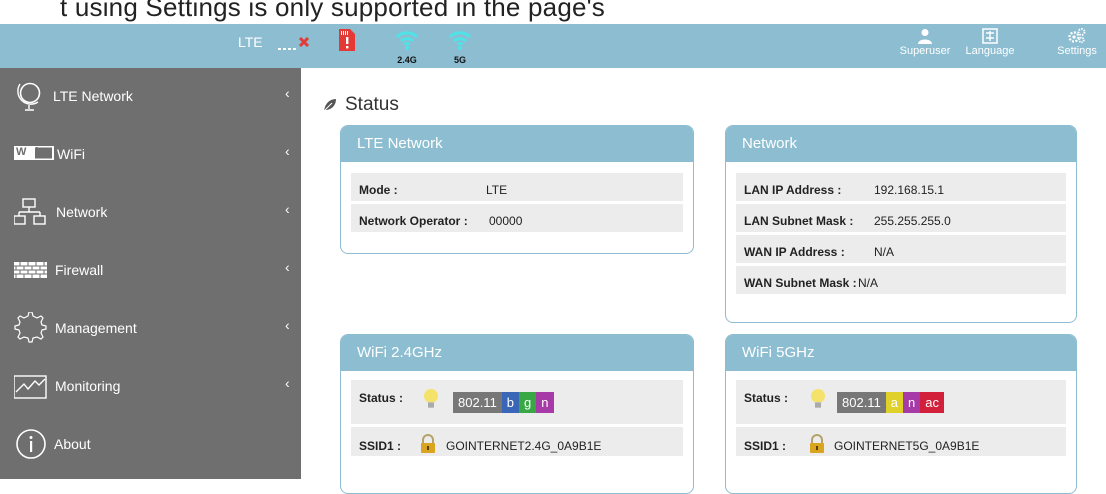  Describe the element at coordinates (1077, 36) in the screenshot. I see `gears-icon` at that location.